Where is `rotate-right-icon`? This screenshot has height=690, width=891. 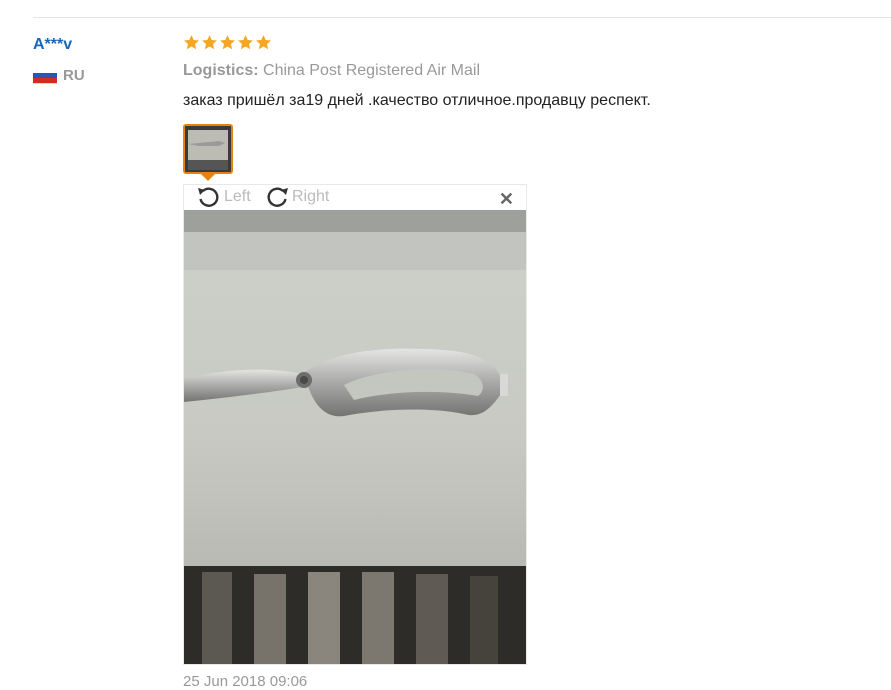 rotate-right-icon is located at coordinates (277, 197).